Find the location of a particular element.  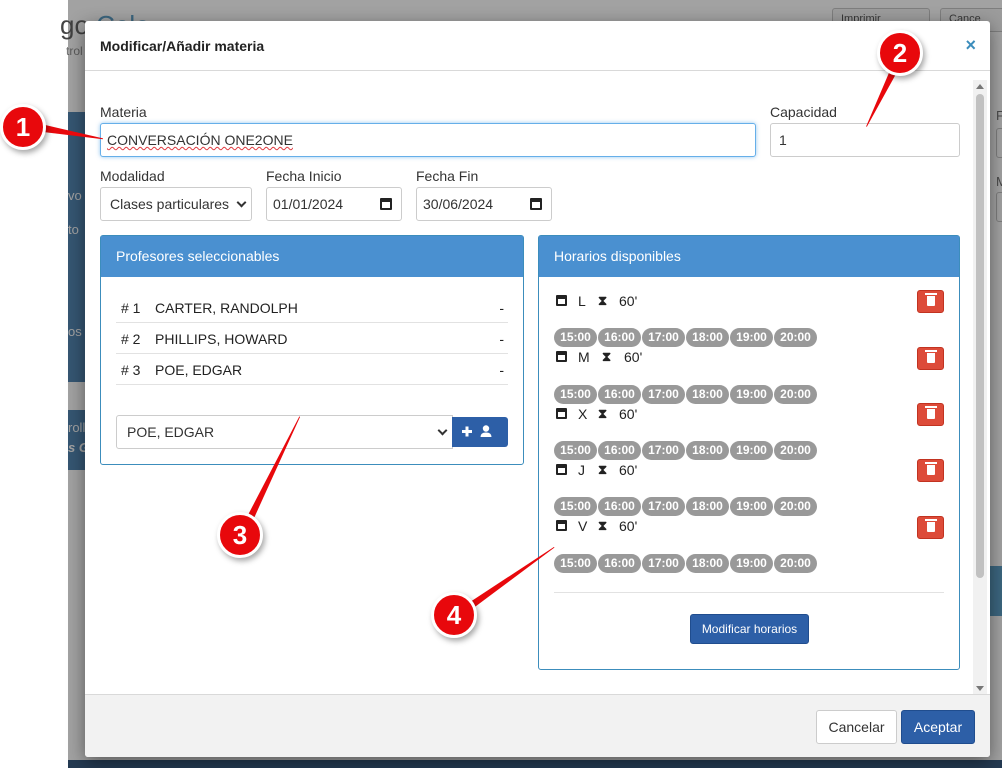

day-label: L is located at coordinates (582, 301).